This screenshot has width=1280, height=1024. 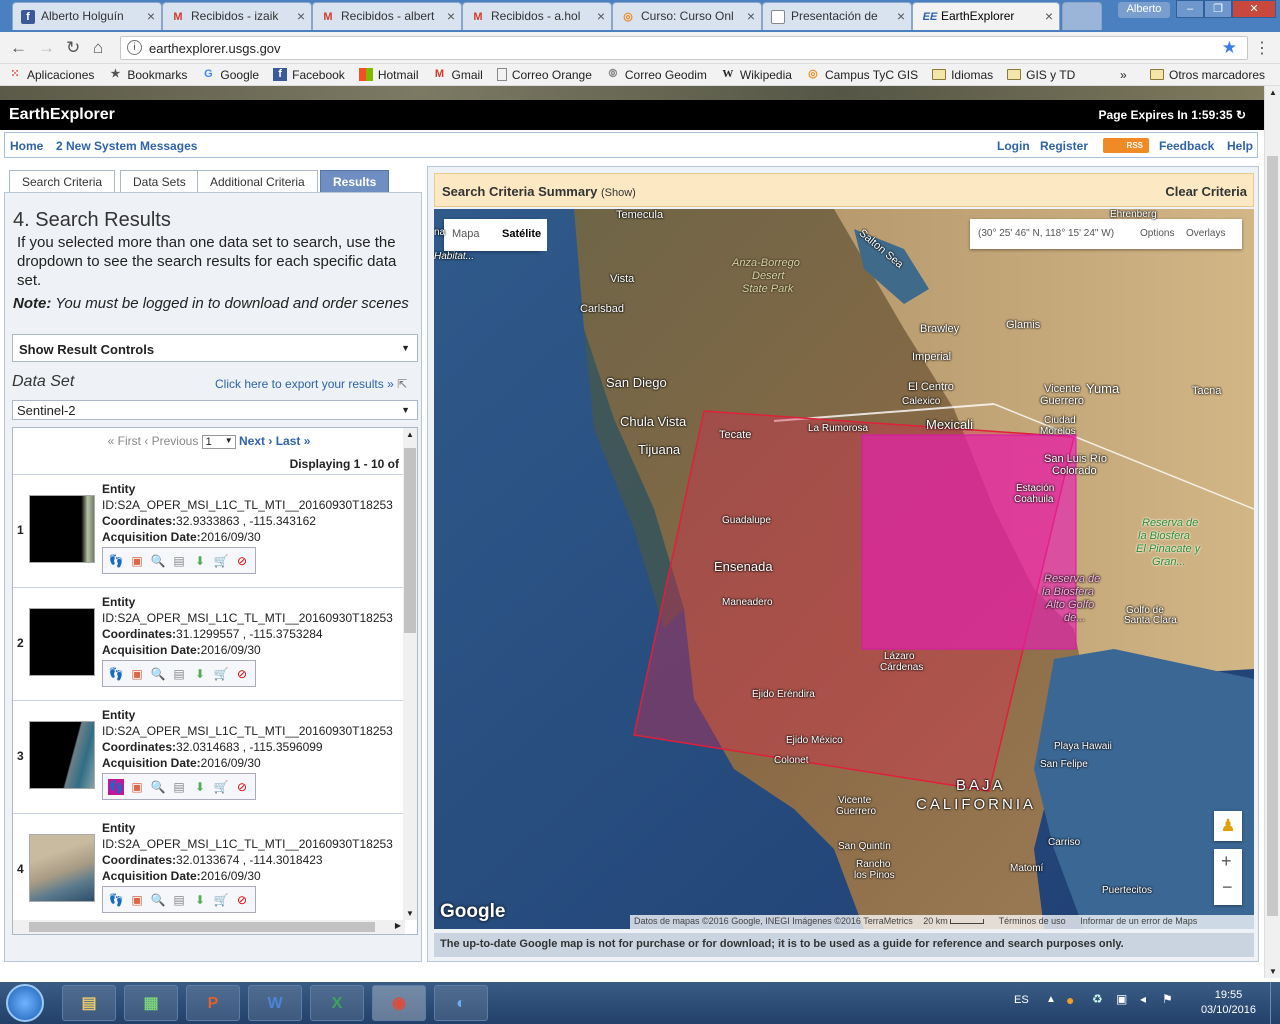 I want to click on nav-home-link: Home, so click(x=26, y=146).